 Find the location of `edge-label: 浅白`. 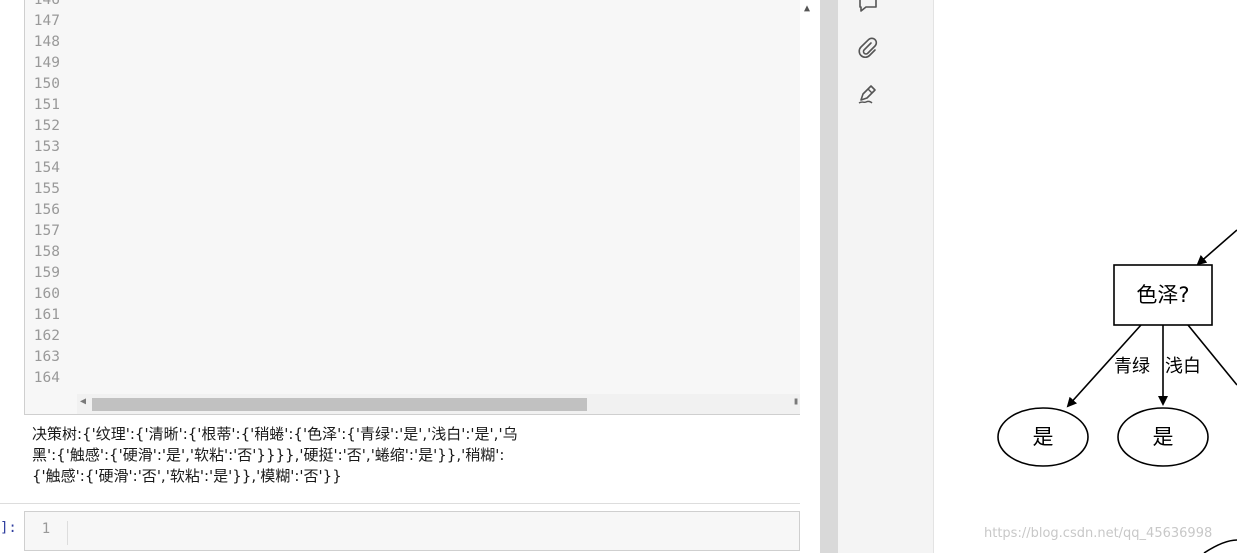

edge-label: 浅白 is located at coordinates (1183, 366).